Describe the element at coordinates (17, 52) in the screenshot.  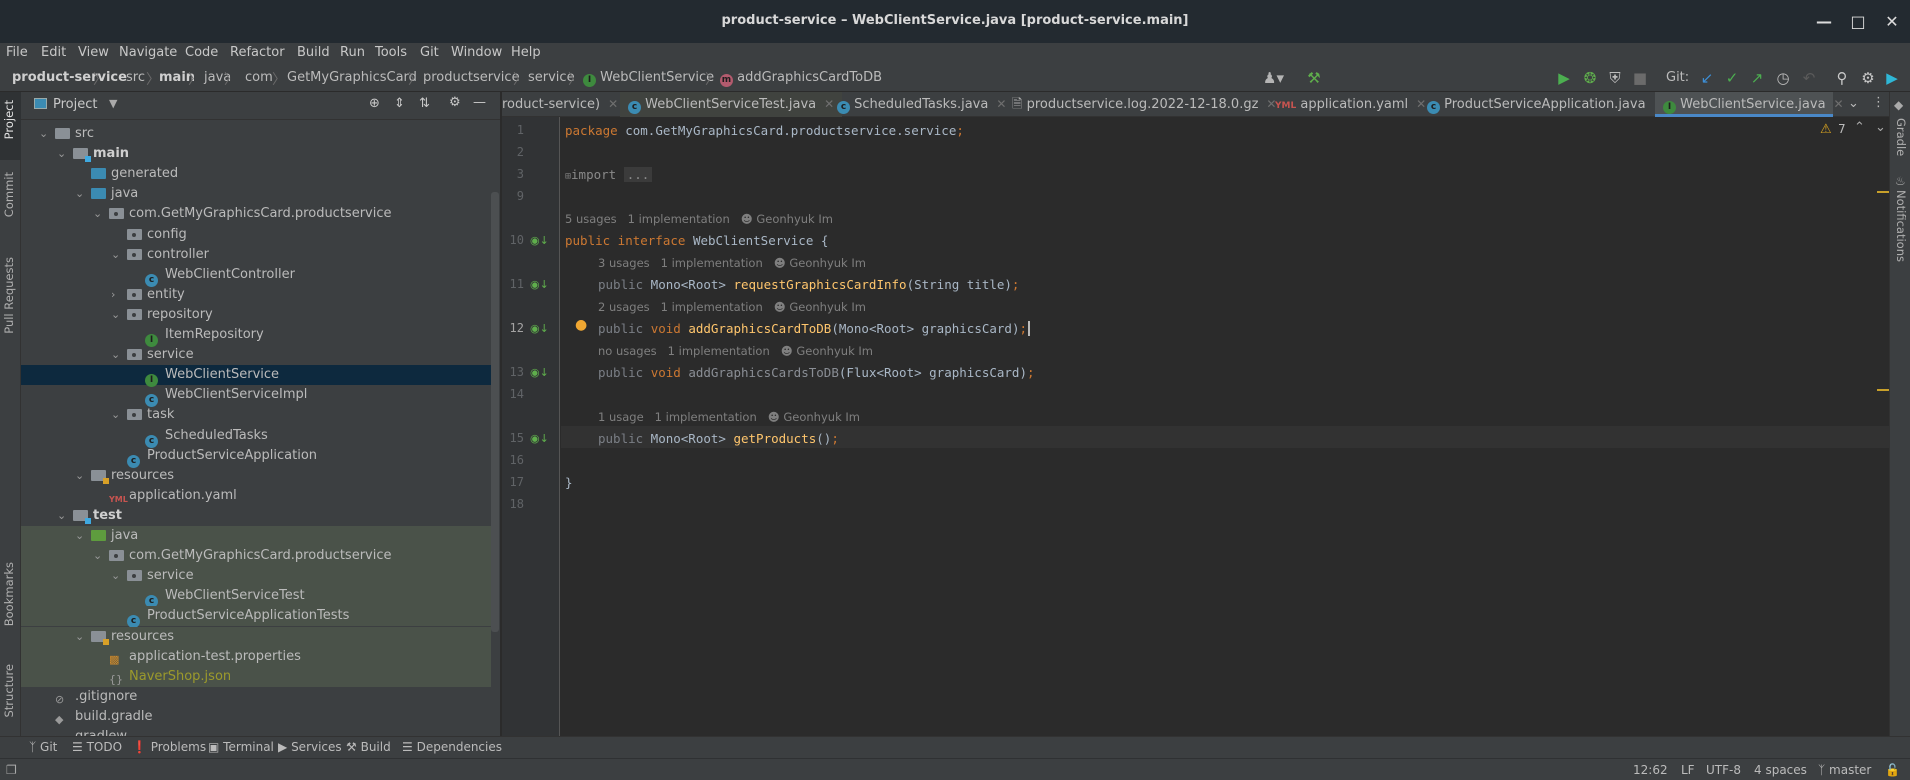
I see `menu-file: File` at that location.